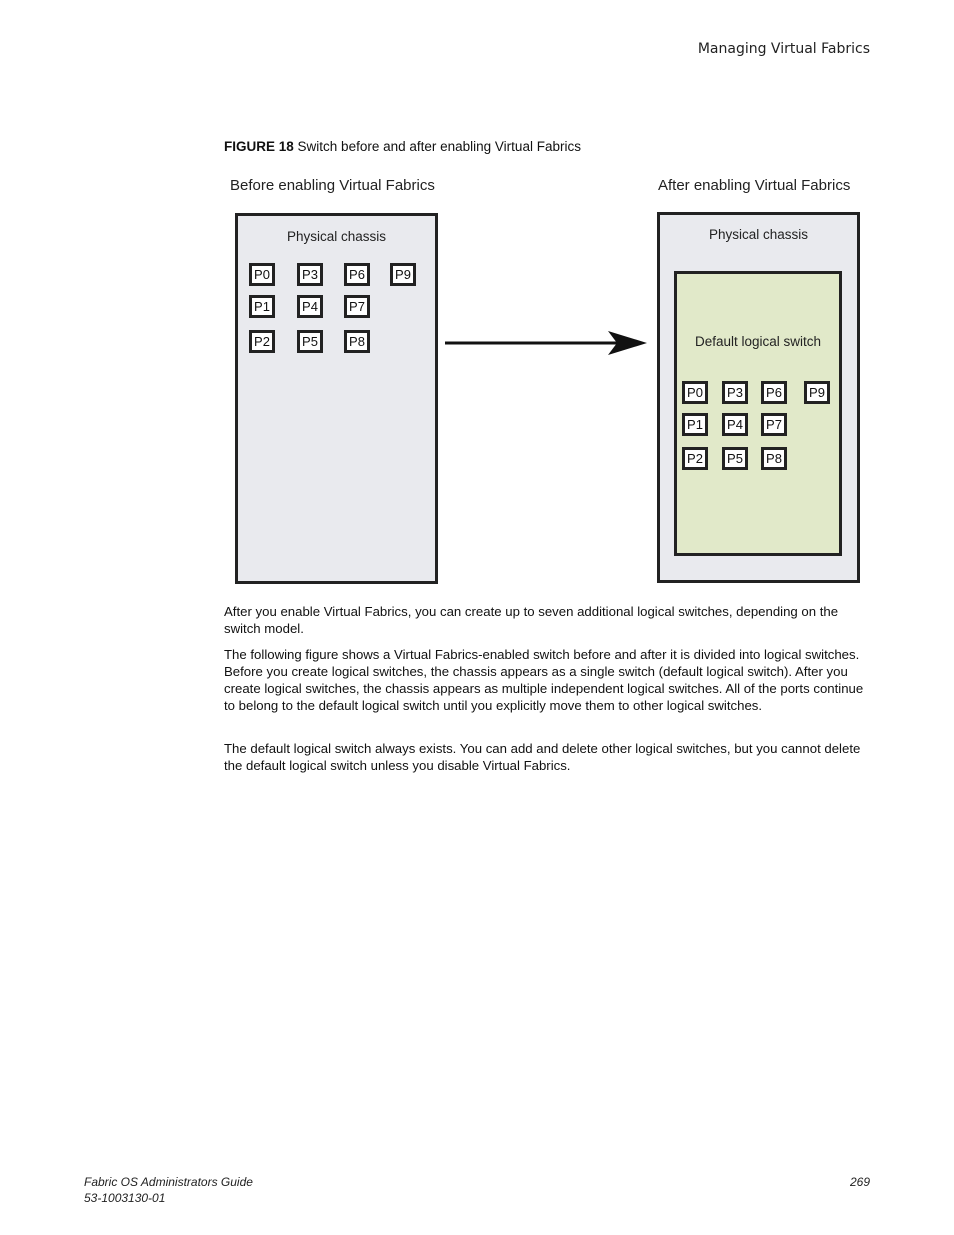 This screenshot has width=954, height=1235. I want to click on default-logical-switch-label: Default logical switch, so click(758, 341).